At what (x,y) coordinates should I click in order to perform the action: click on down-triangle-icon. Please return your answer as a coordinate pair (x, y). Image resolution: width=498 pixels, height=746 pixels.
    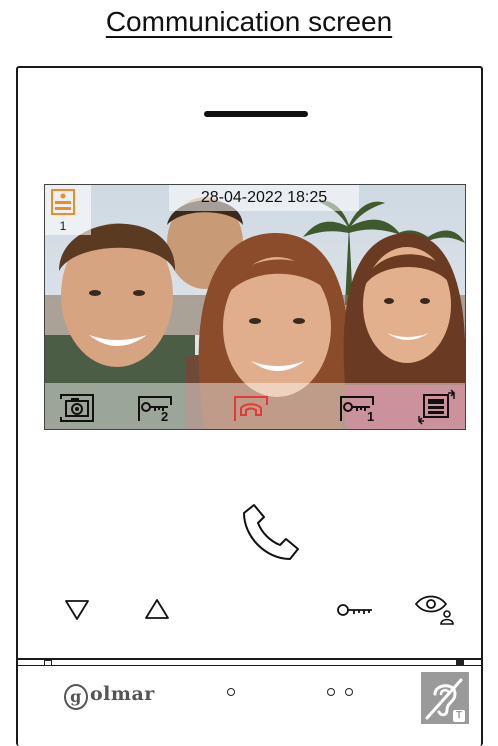
    Looking at the image, I should click on (77, 610).